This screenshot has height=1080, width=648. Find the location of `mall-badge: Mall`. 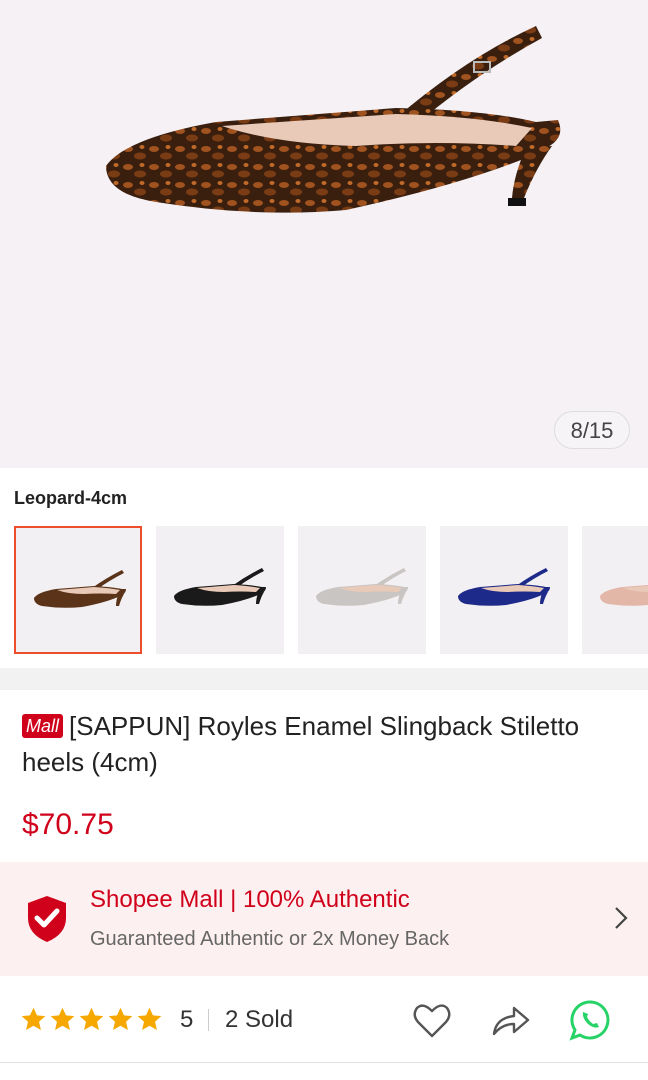

mall-badge: Mall is located at coordinates (43, 726).